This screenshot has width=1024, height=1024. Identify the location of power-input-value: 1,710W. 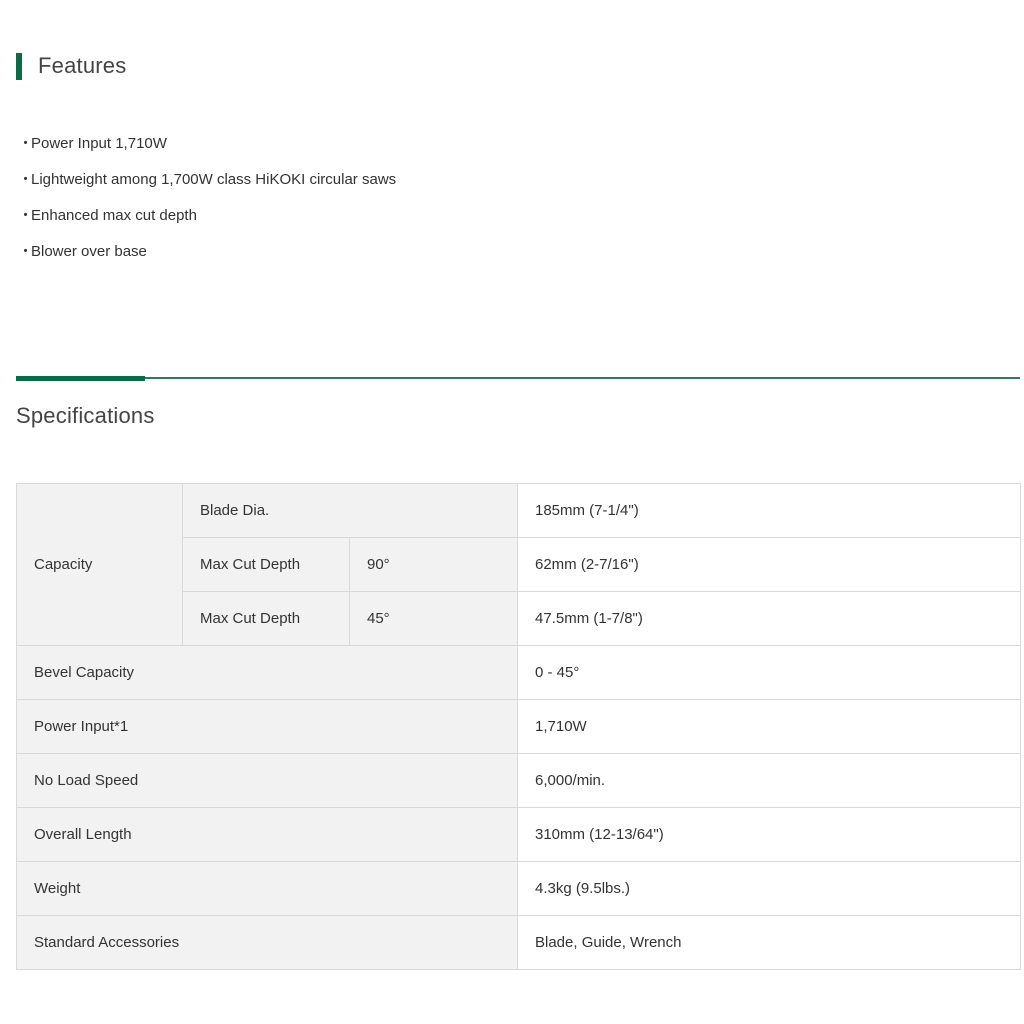
(769, 726).